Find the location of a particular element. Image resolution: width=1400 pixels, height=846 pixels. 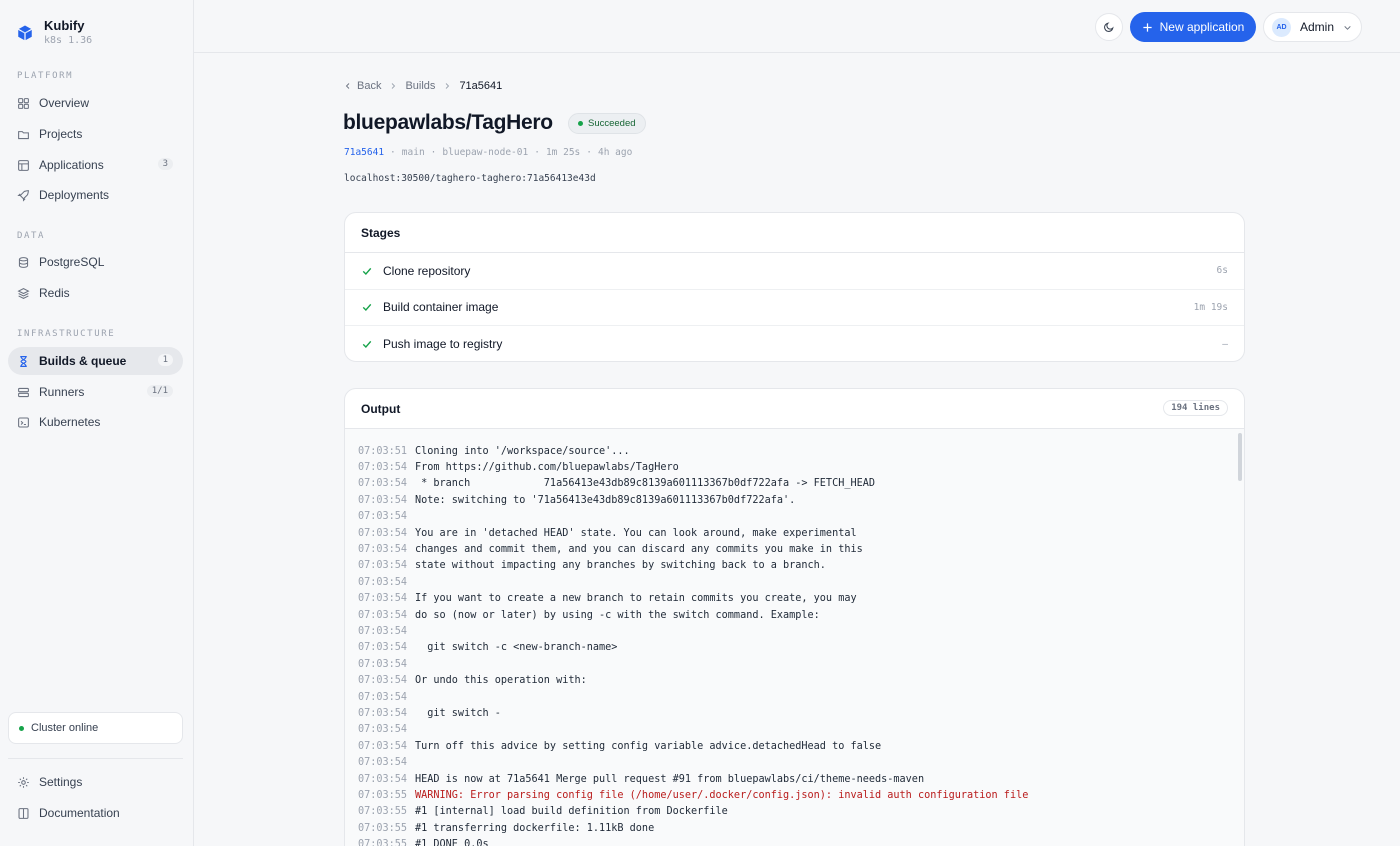

brand: Kubify k8s 1.36 is located at coordinates (54, 33).